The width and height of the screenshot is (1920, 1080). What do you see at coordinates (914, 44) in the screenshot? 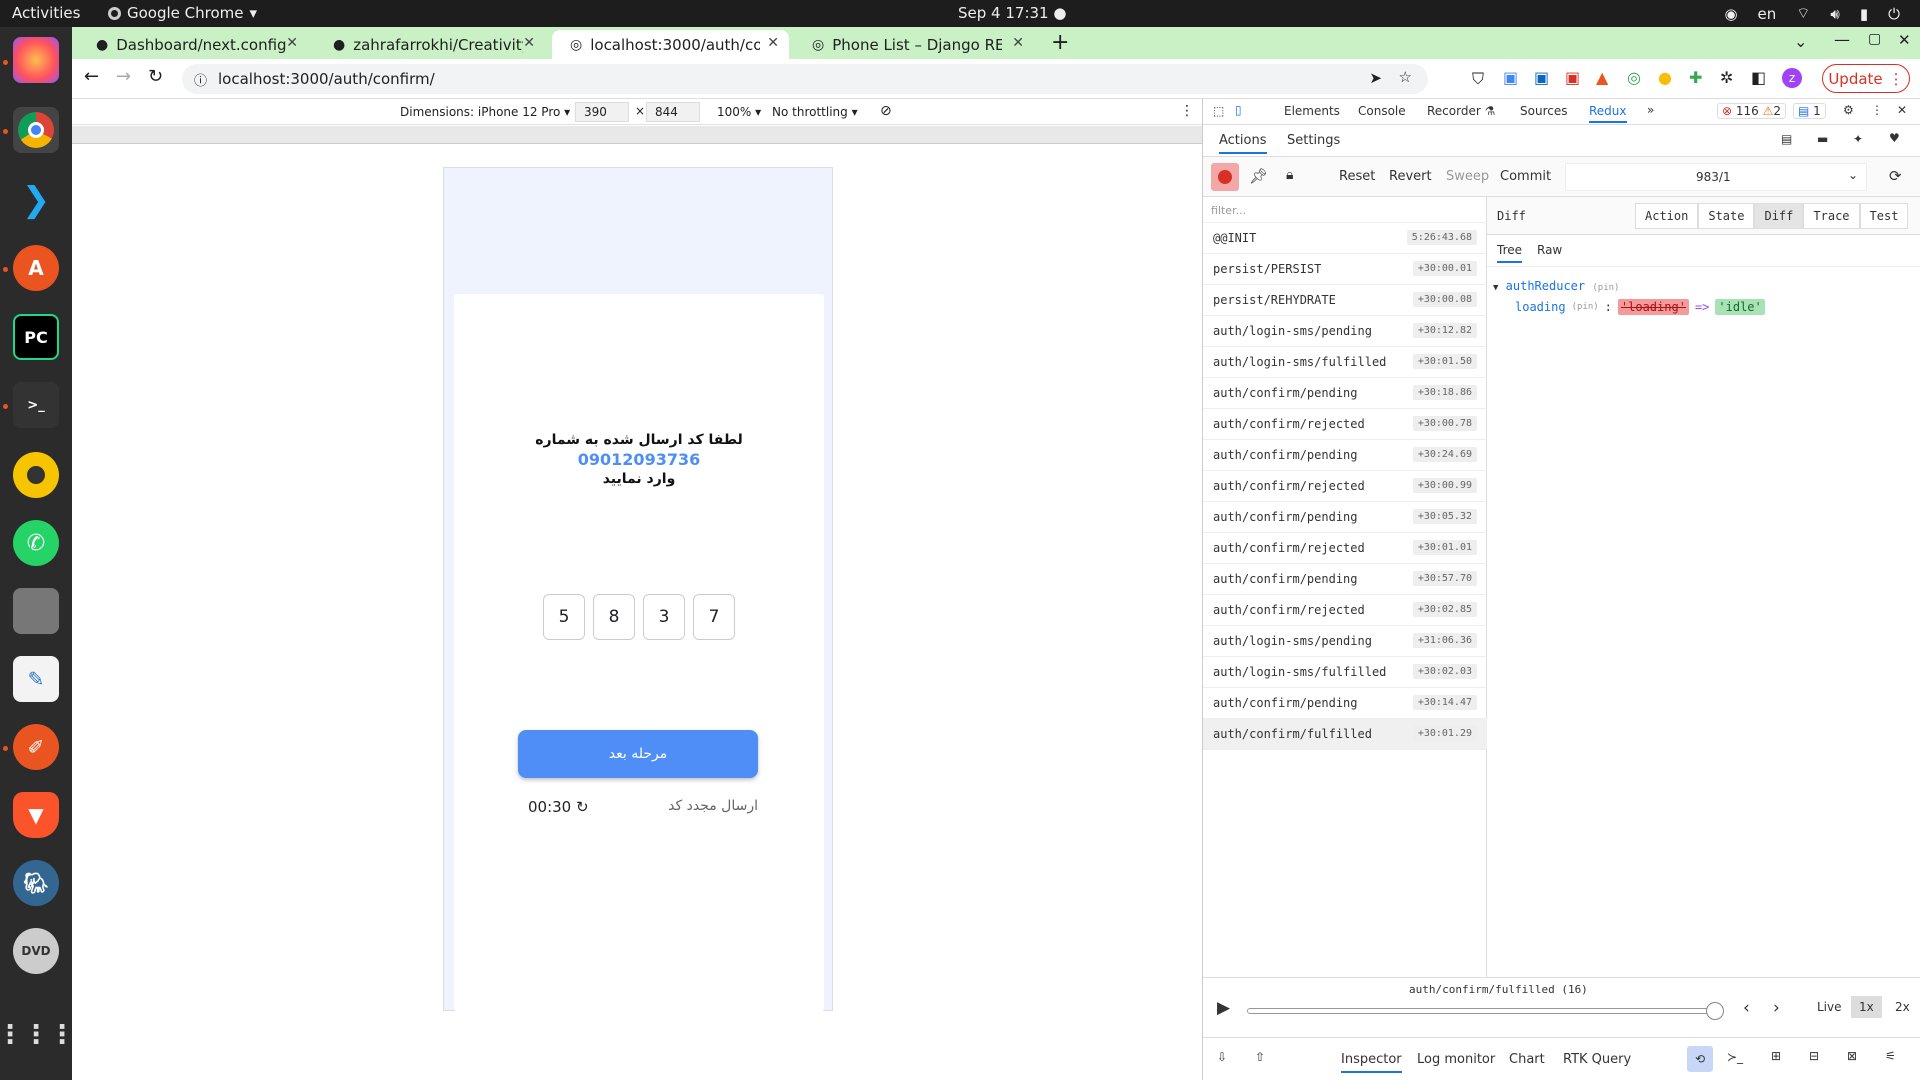
I see `tab-phone-list: ◎ Phone List – Django REST ✕` at bounding box center [914, 44].